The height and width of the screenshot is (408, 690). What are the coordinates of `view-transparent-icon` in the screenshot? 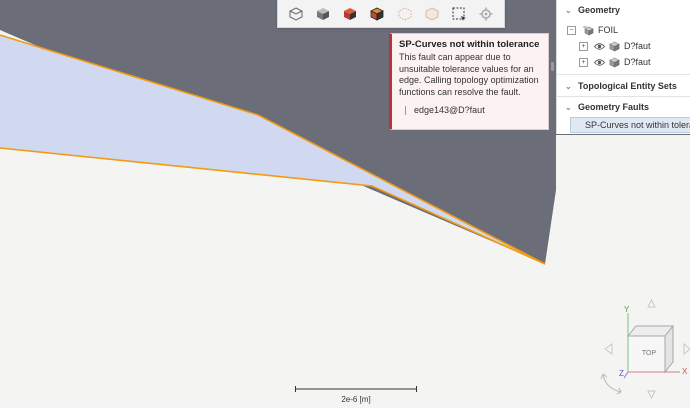 It's located at (432, 13).